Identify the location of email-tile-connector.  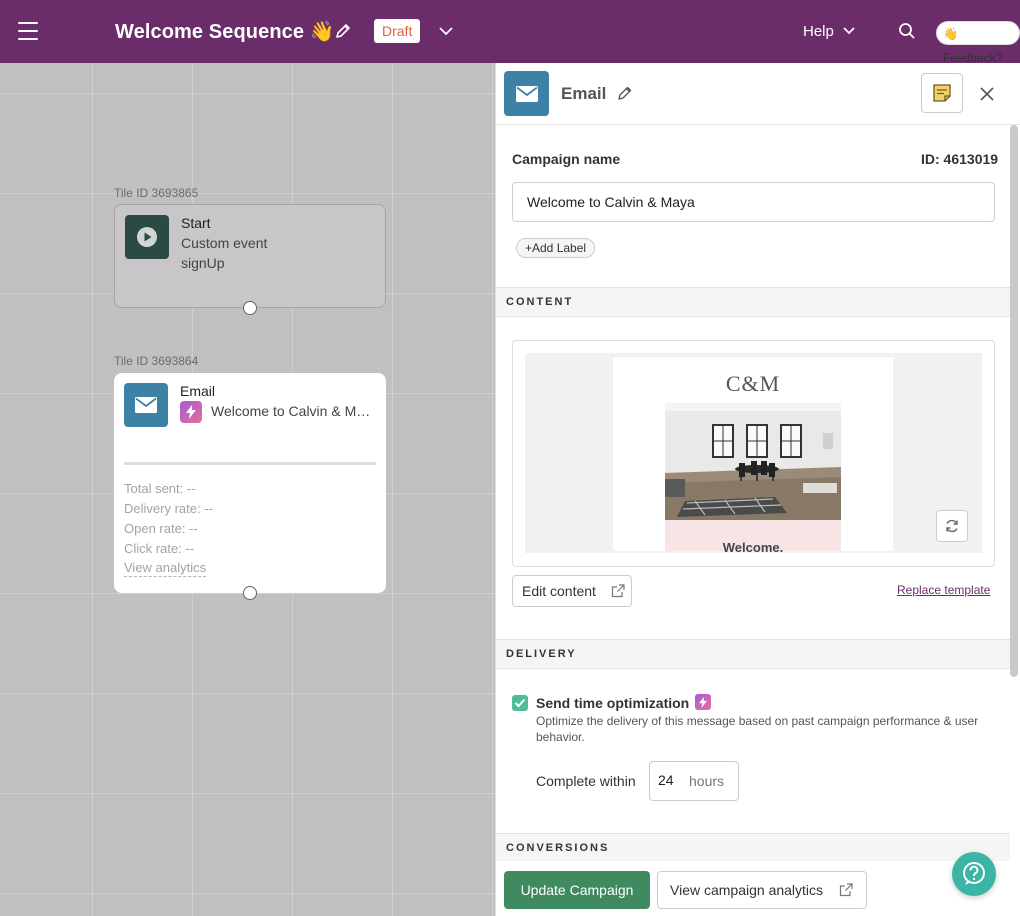
(250, 593).